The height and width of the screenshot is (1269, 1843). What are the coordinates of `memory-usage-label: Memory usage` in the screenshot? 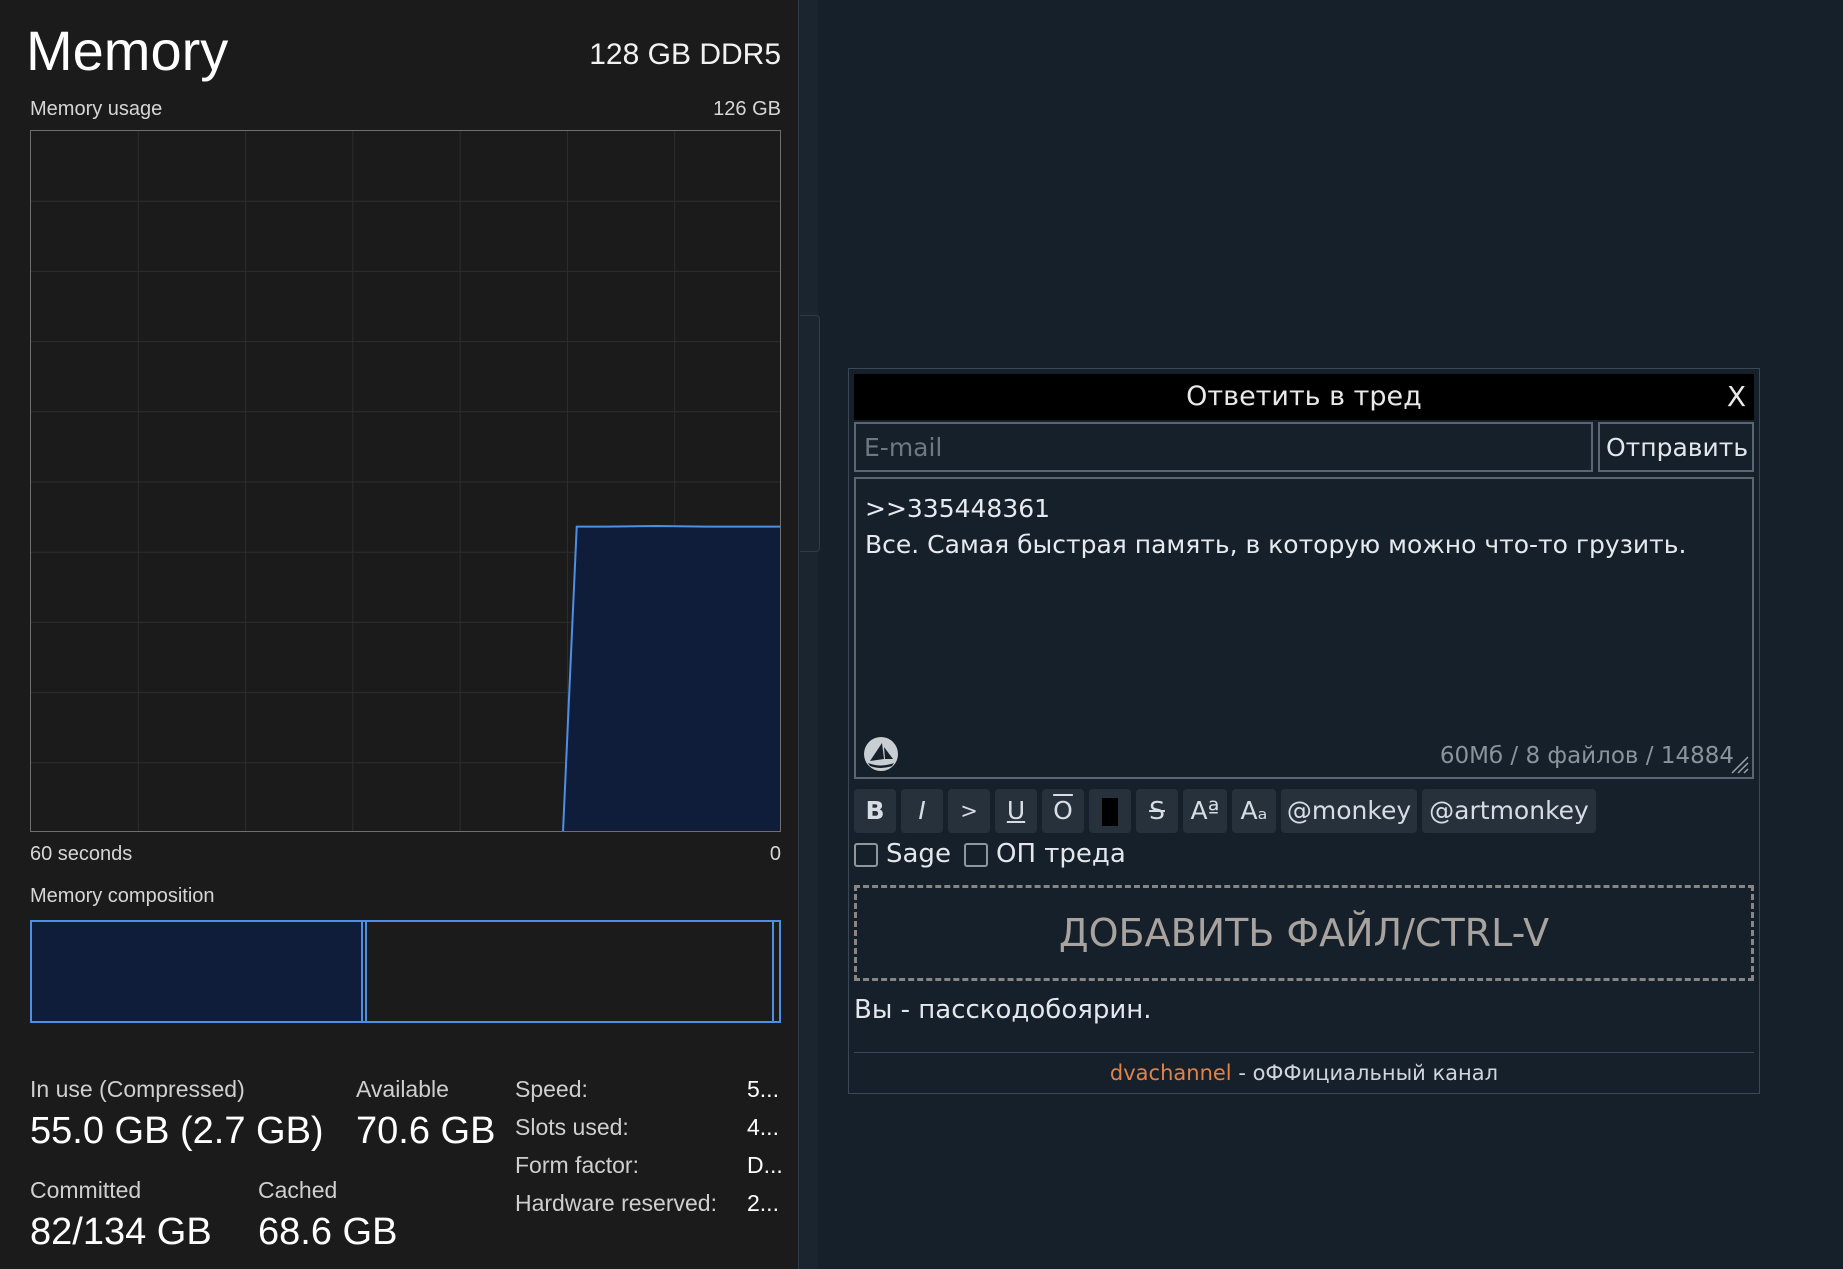 It's located at (96, 109).